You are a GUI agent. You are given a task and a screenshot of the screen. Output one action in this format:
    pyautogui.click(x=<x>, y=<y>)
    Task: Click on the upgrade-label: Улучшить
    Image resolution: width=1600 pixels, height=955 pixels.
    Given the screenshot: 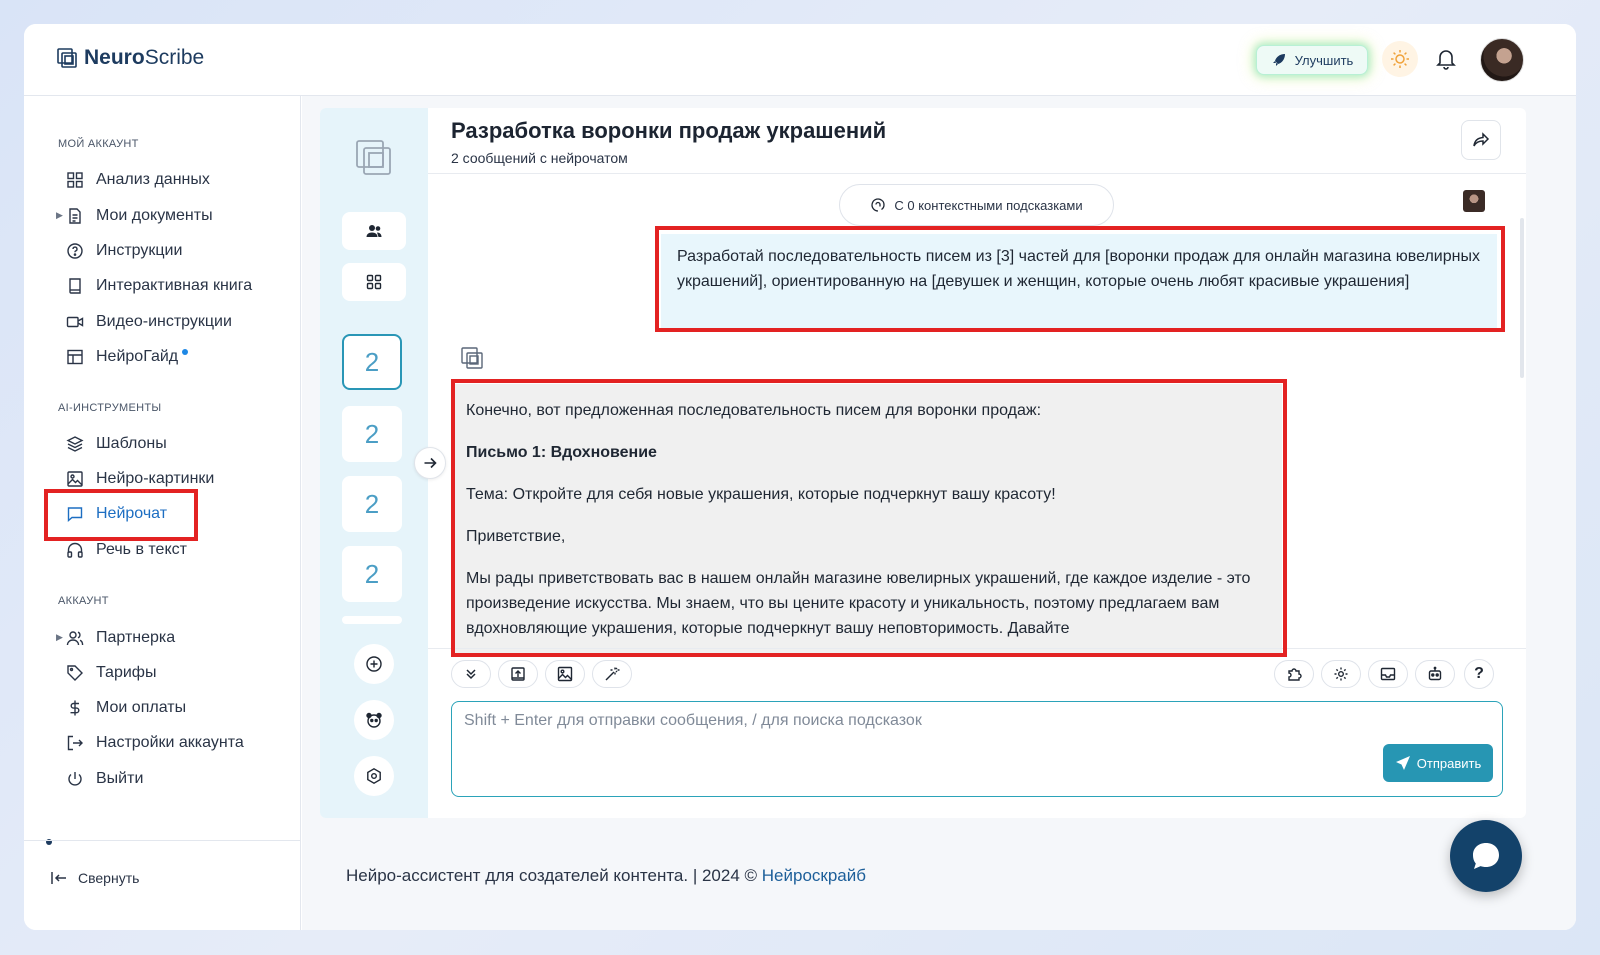 What is the action you would take?
    pyautogui.click(x=1324, y=60)
    